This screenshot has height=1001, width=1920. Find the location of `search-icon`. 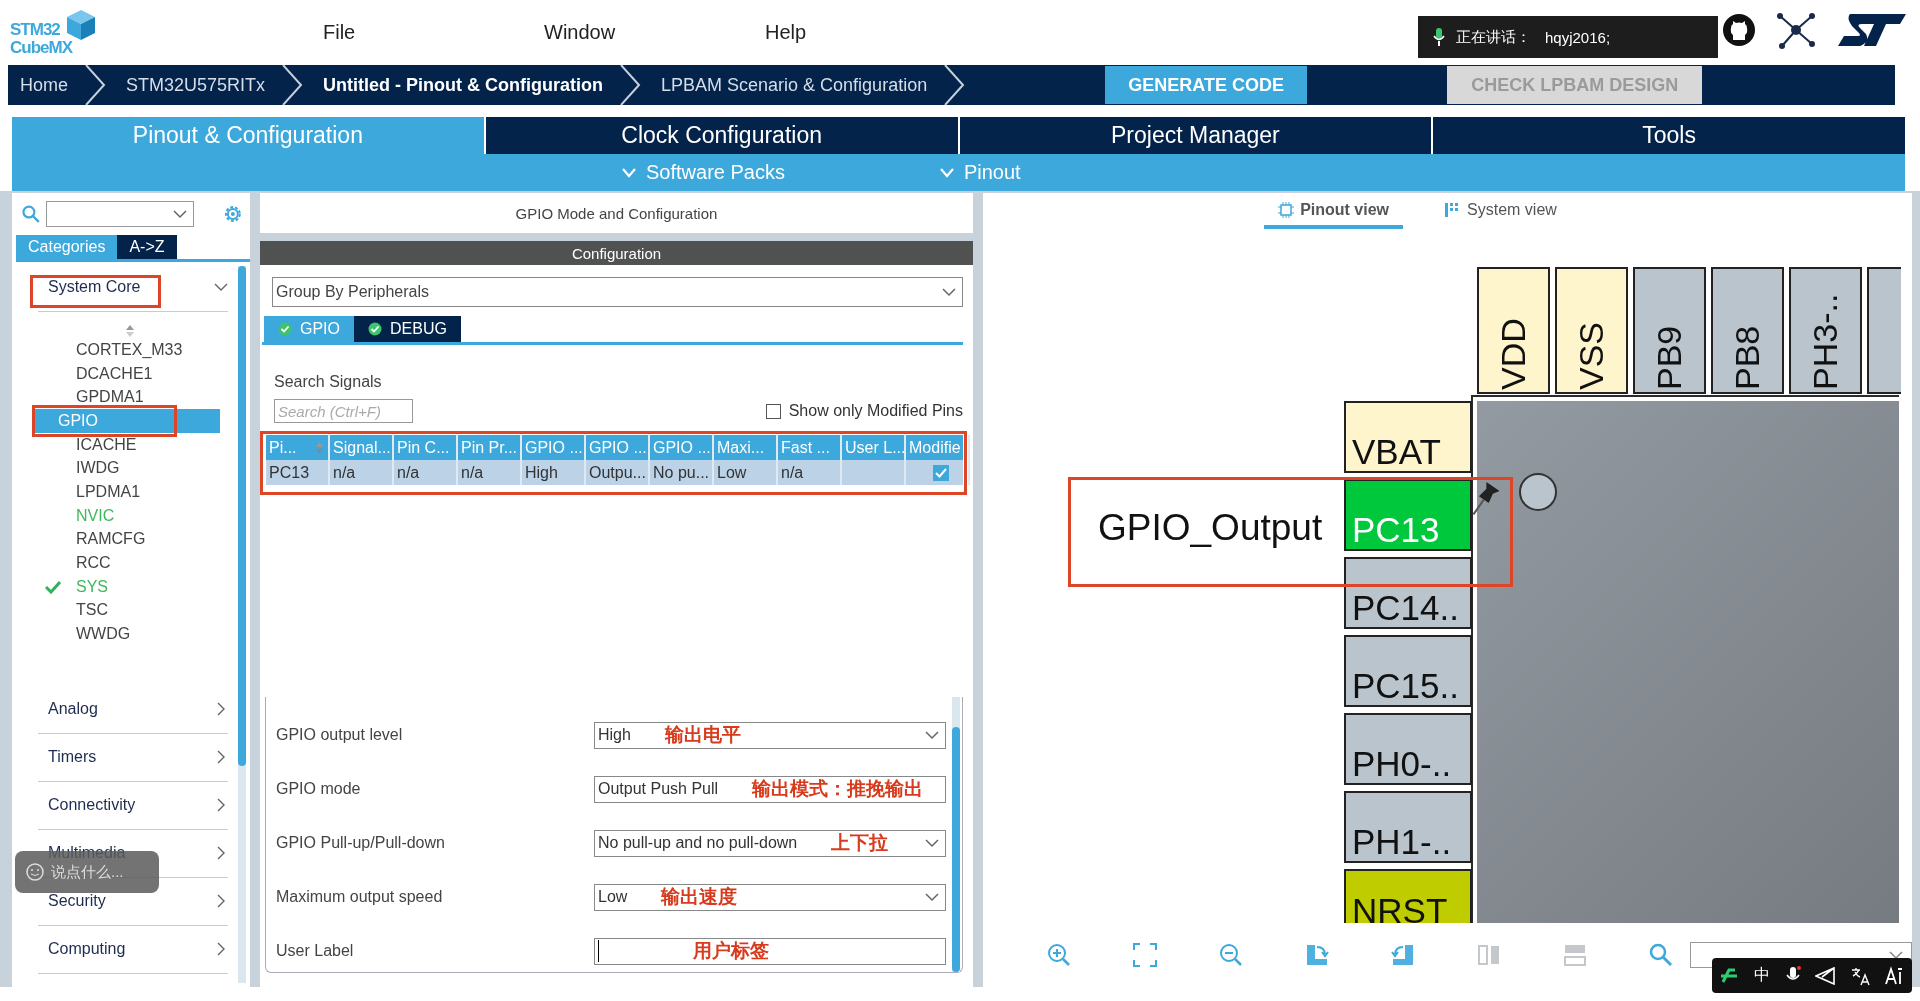

search-icon is located at coordinates (1661, 955).